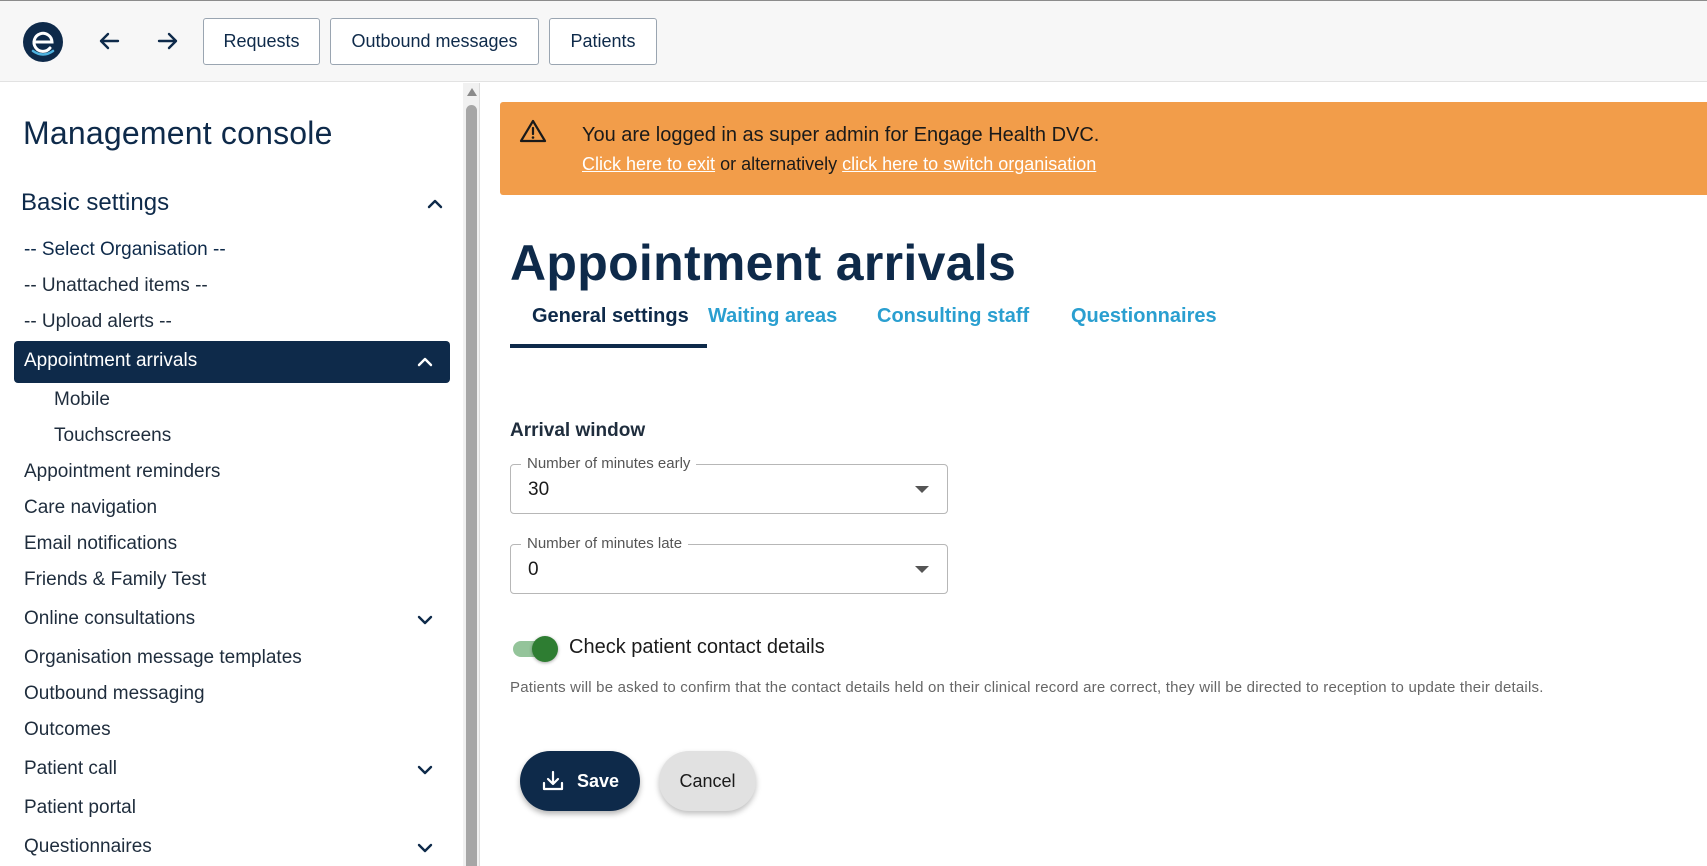  I want to click on minutes-early-label: Number of minutes early, so click(609, 463).